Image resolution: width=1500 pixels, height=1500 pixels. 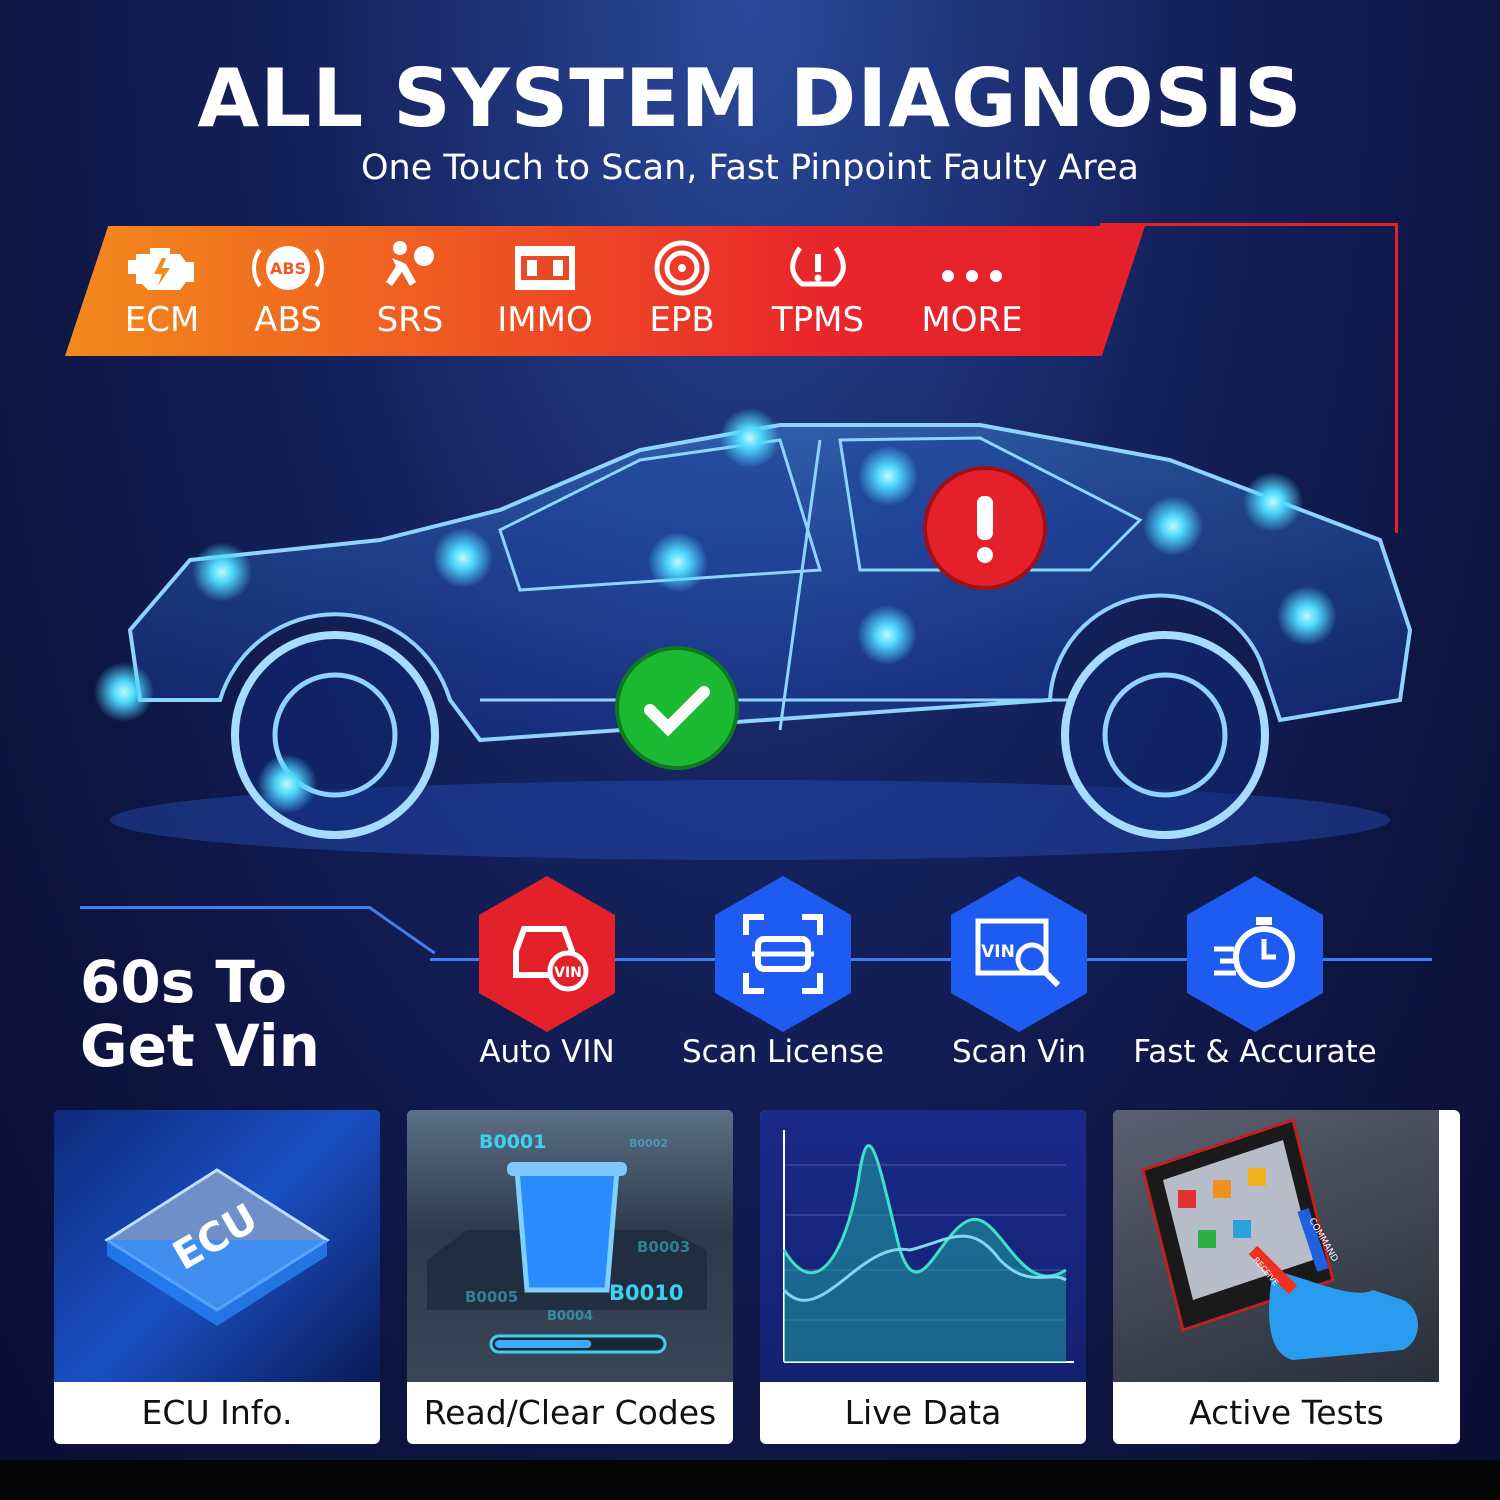 What do you see at coordinates (1165, 735) in the screenshot?
I see `rear-wheel` at bounding box center [1165, 735].